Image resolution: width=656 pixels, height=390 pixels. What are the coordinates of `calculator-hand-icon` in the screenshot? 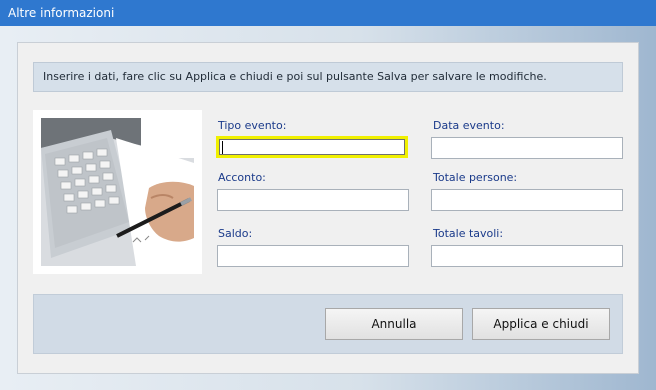 It's located at (117, 192).